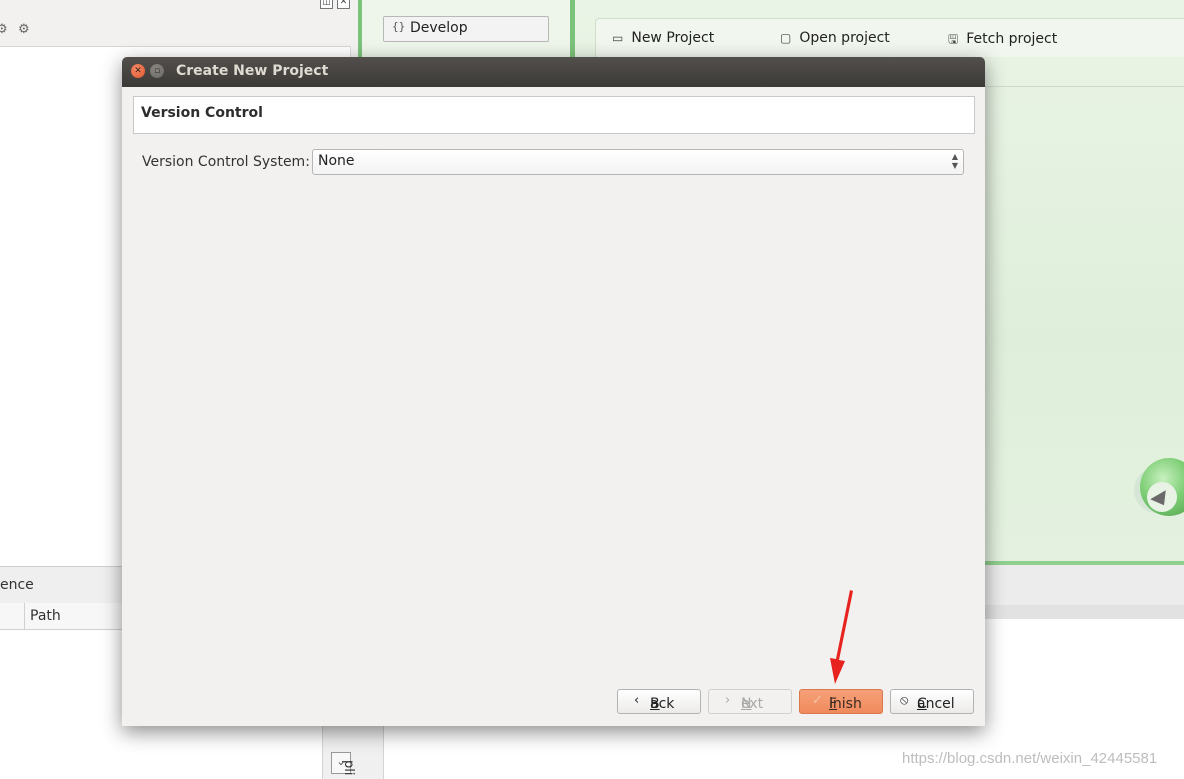 This screenshot has width=1184, height=779. Describe the element at coordinates (817, 700) in the screenshot. I see `check-icon: ✓` at that location.